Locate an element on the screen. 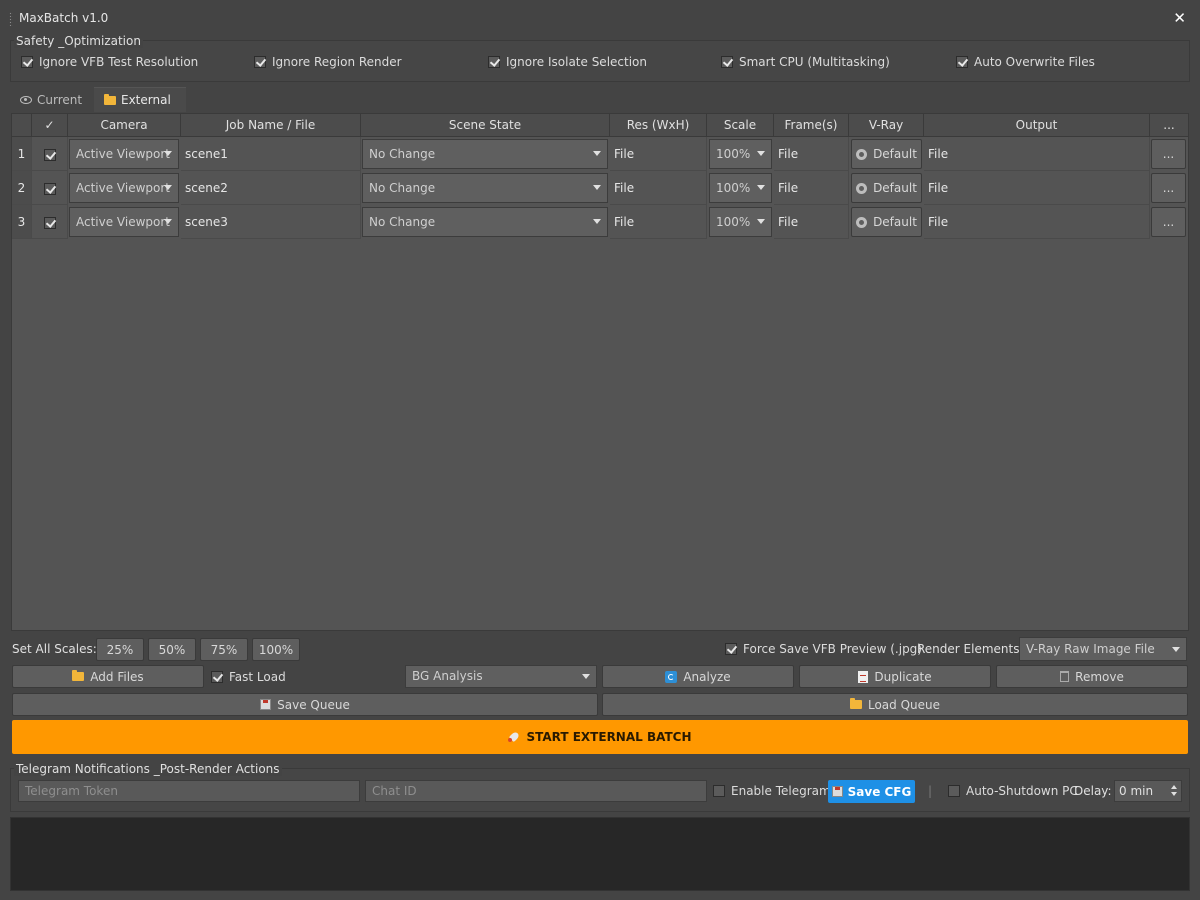 Image resolution: width=1200 pixels, height=900 pixels. scale-50-button: 50% is located at coordinates (172, 649).